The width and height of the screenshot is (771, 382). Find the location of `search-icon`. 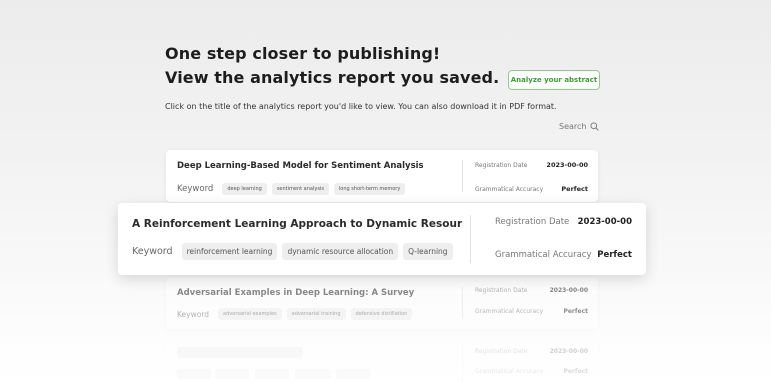

search-icon is located at coordinates (595, 126).